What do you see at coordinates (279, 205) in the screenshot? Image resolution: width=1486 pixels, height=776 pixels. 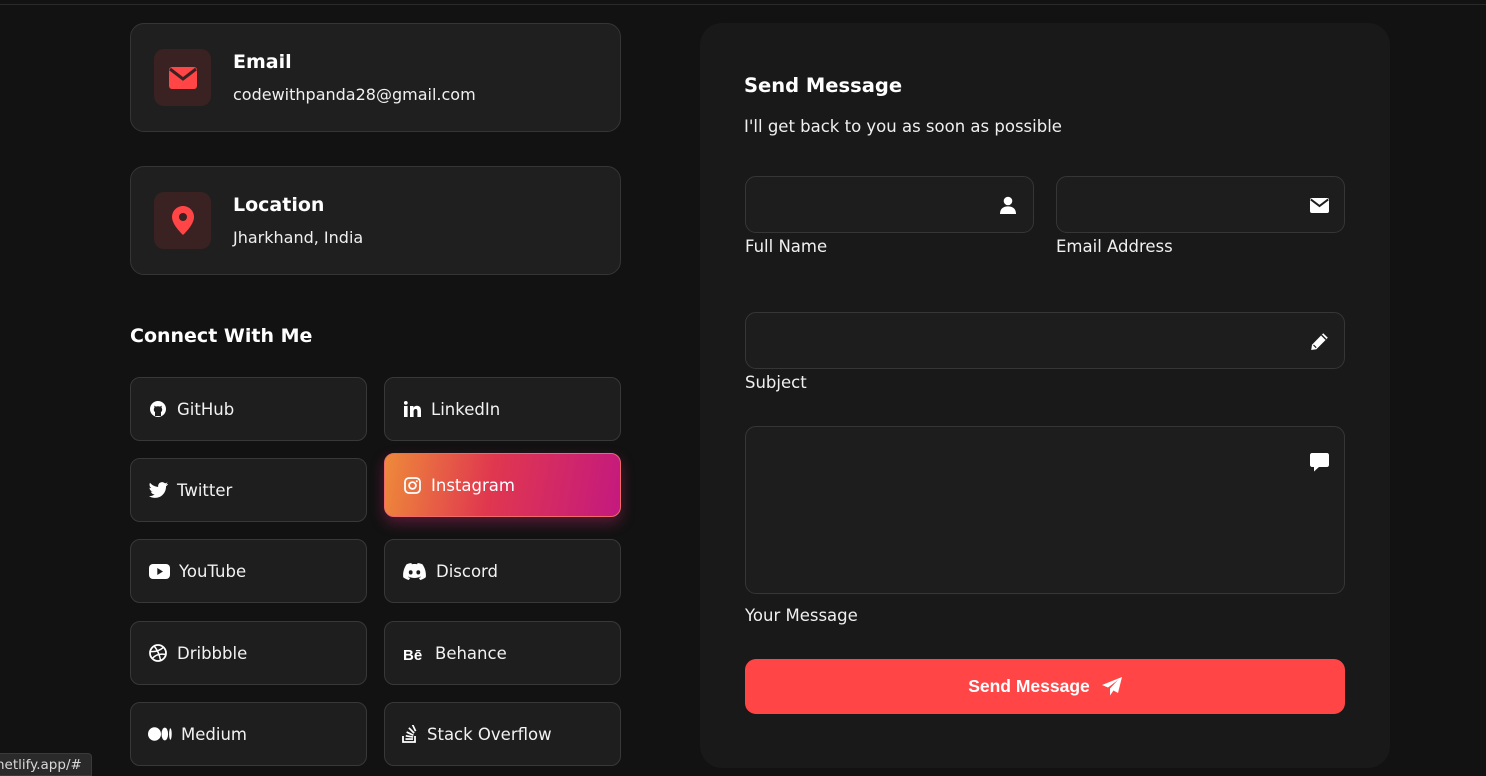 I see `location-title: Location` at bounding box center [279, 205].